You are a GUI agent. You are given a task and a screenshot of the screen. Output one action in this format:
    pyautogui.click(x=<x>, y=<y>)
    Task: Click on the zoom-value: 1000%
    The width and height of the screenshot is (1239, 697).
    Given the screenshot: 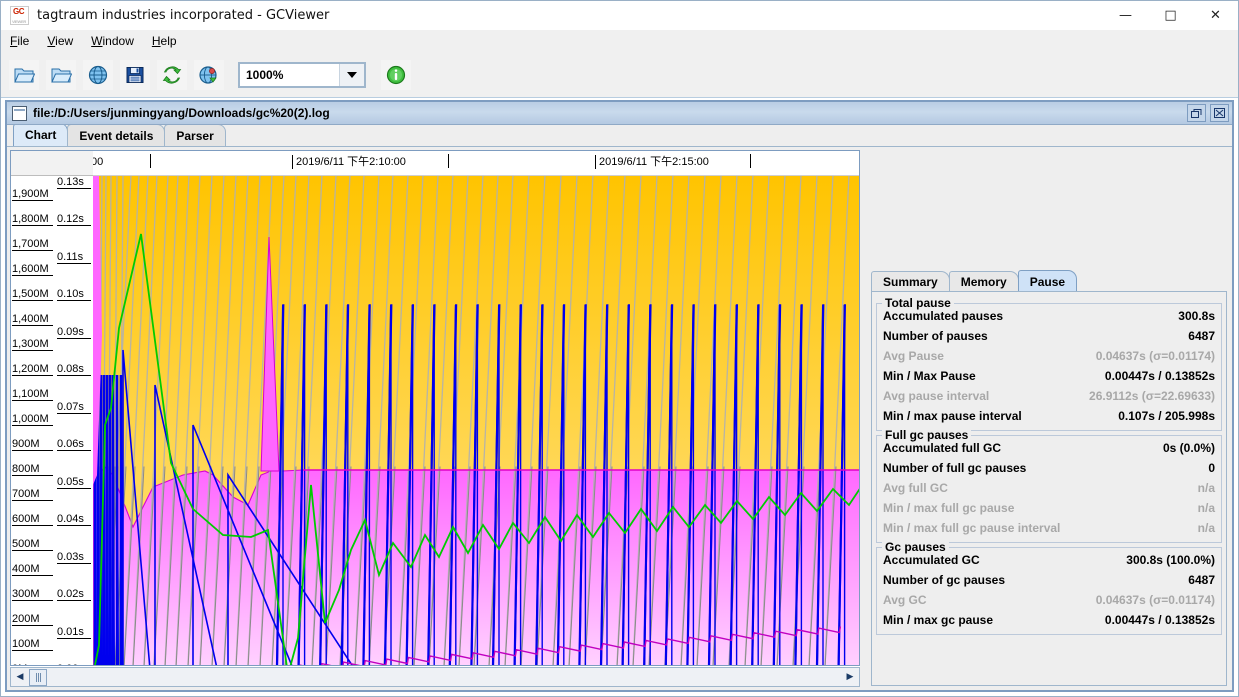 What is the action you would take?
    pyautogui.click(x=265, y=74)
    